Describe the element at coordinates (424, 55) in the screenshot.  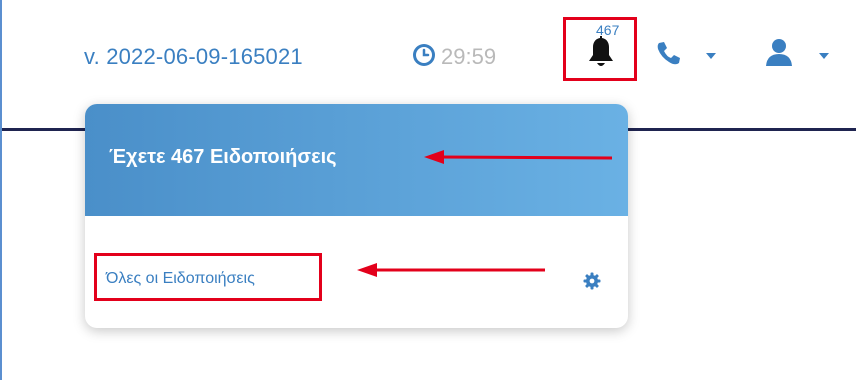
I see `clock-icon` at that location.